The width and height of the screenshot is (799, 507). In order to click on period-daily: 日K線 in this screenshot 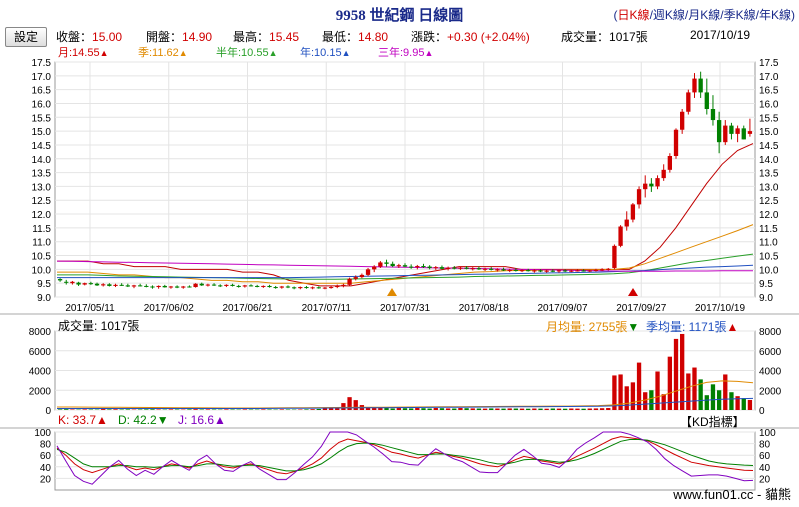, I will do `click(634, 15)`.